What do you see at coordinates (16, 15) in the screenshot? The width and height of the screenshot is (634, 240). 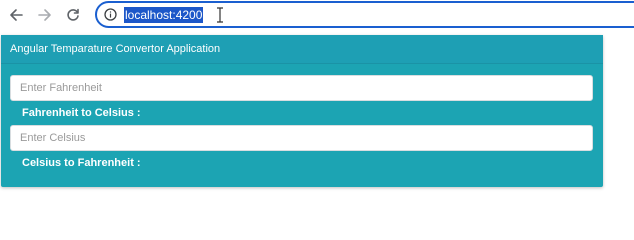 I see `back-arrow-icon` at bounding box center [16, 15].